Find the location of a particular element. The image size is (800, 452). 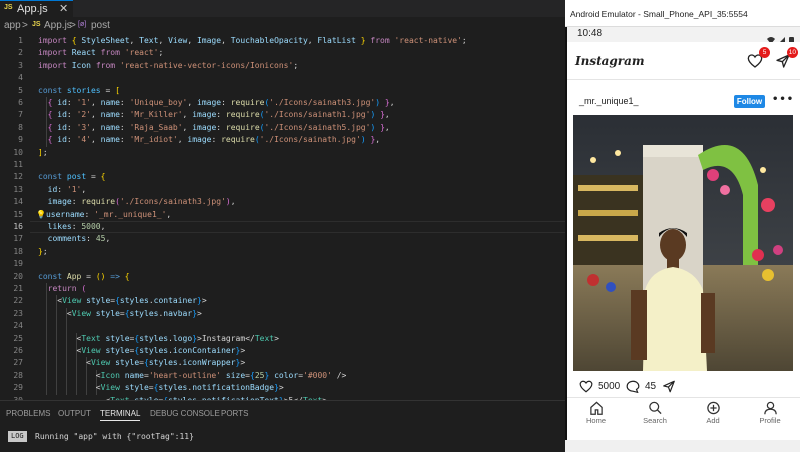

nav-home: Home is located at coordinates (596, 415).